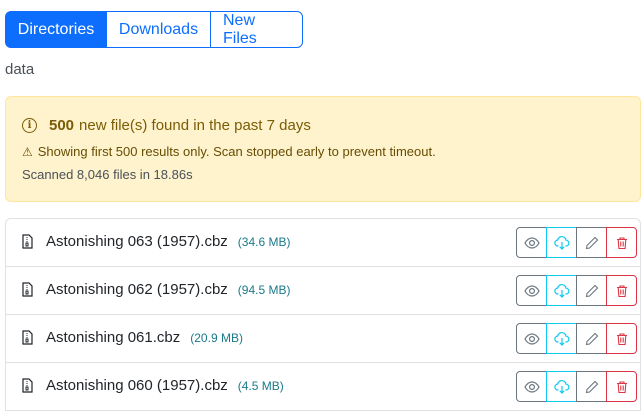 This screenshot has height=417, width=644. Describe the element at coordinates (216, 338) in the screenshot. I see `file-size: (20.9 MB)` at that location.